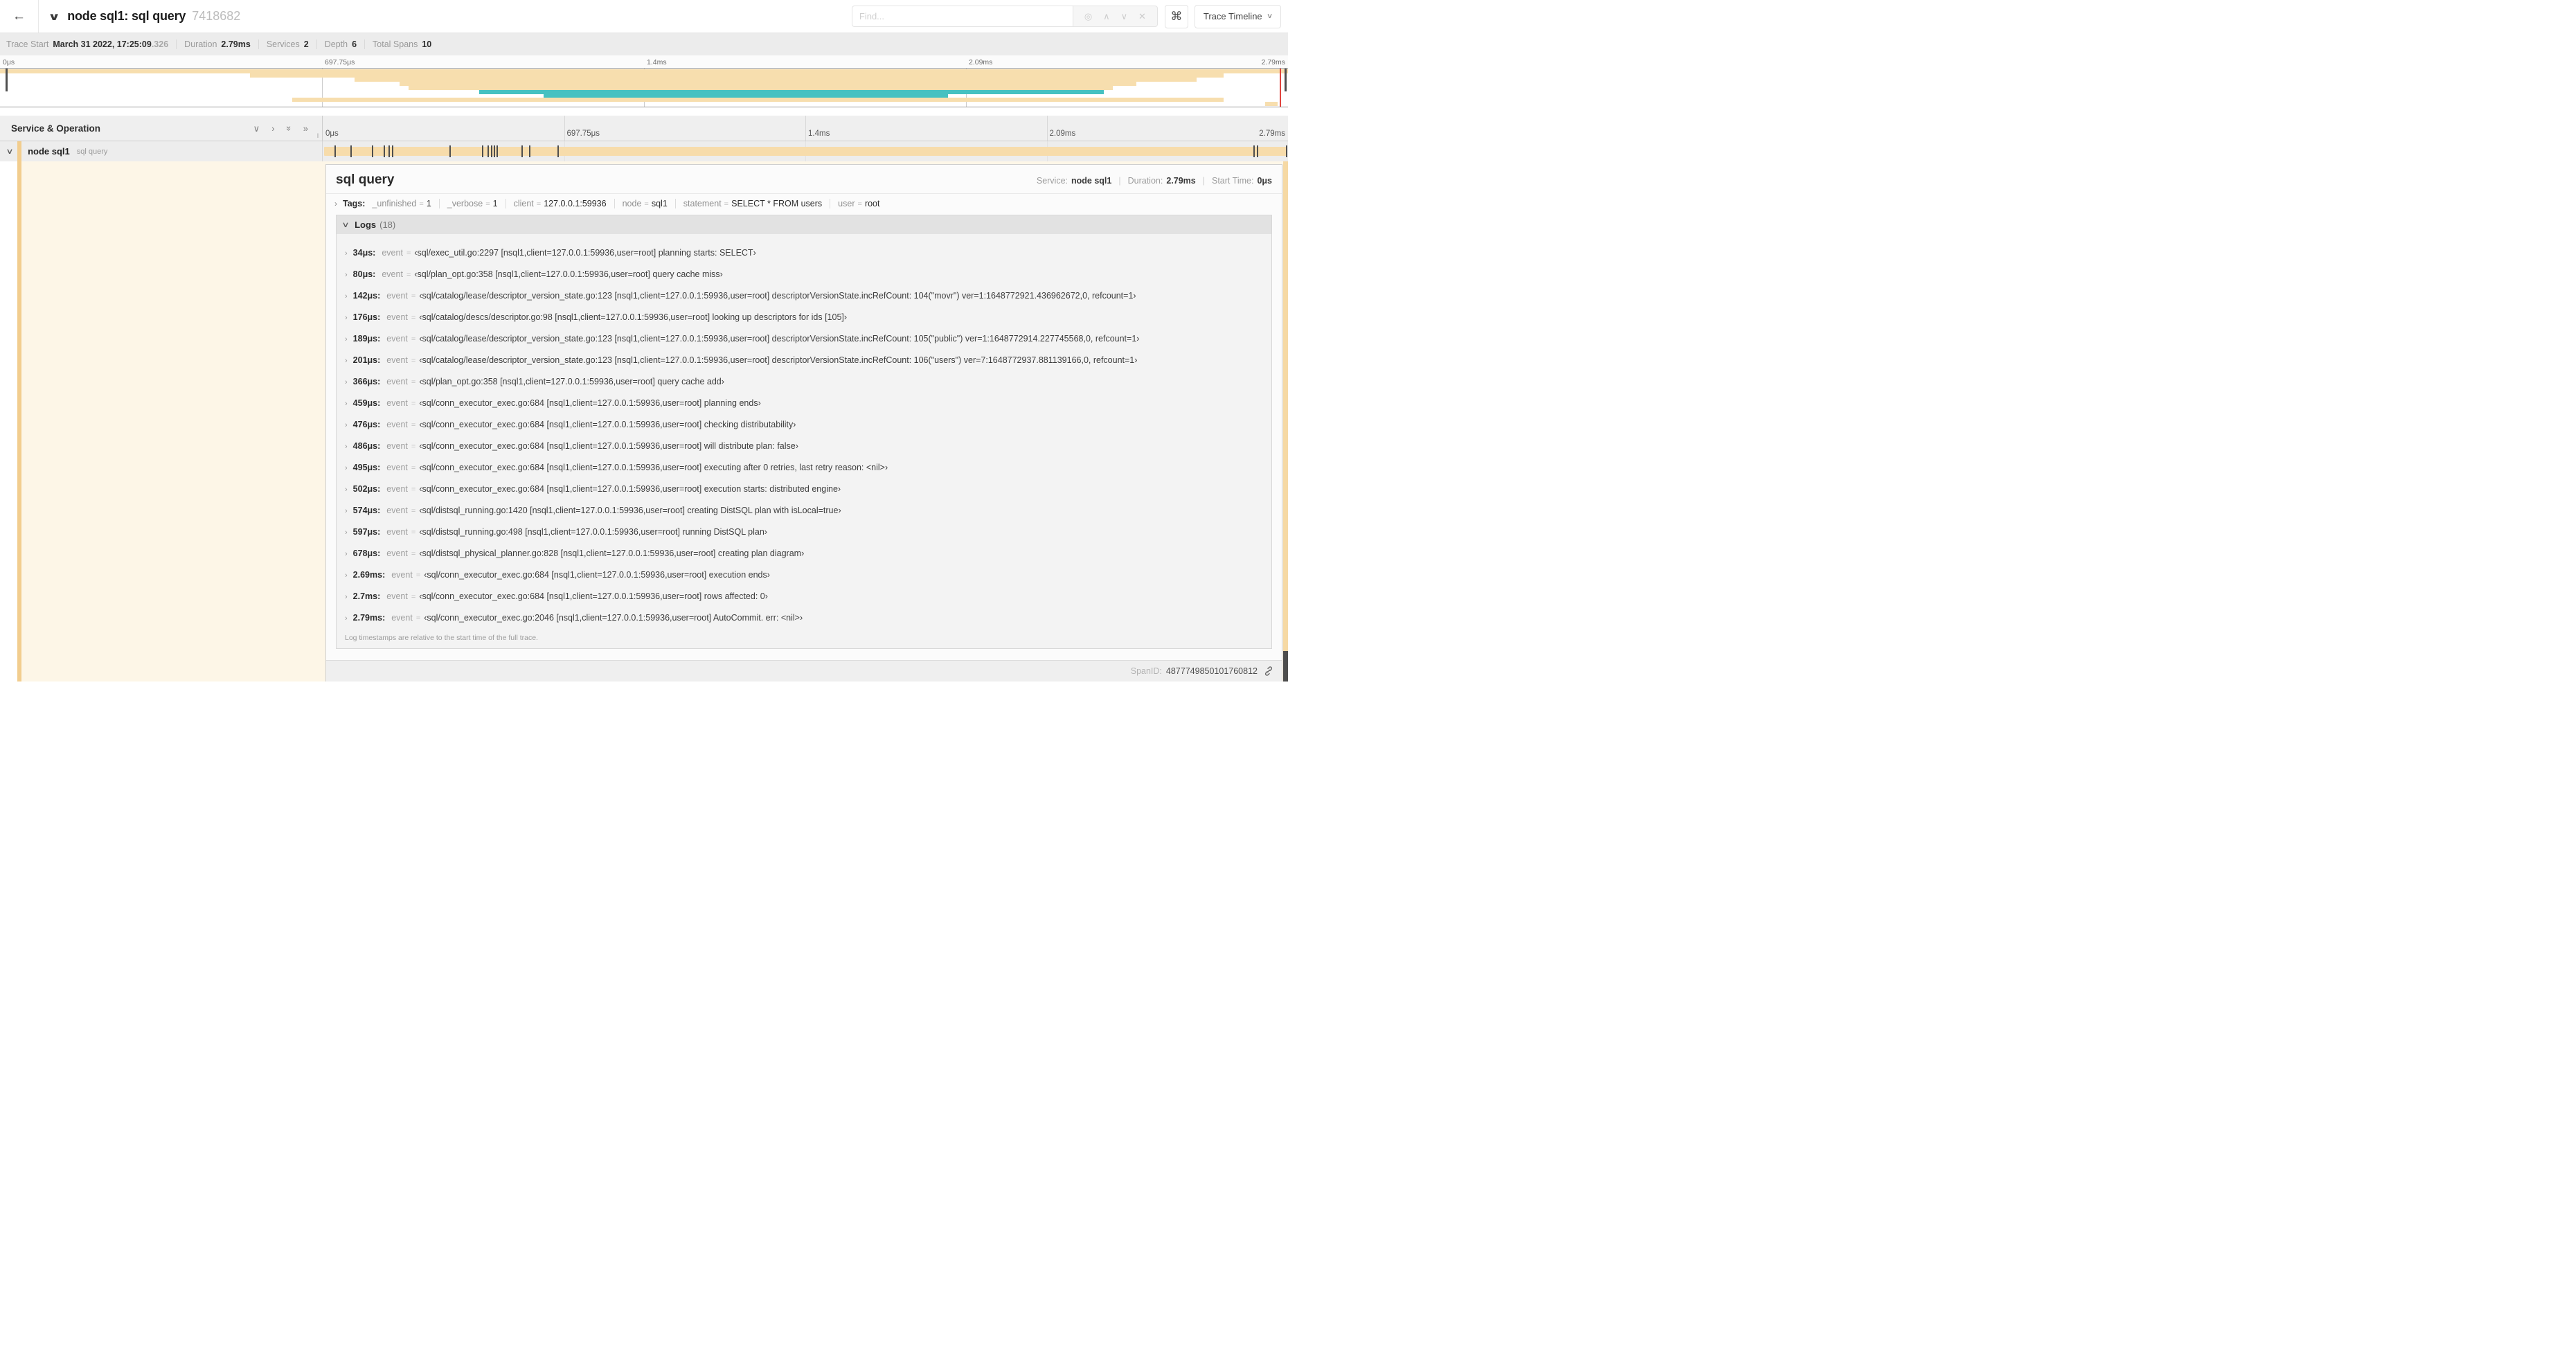 This screenshot has height=1363, width=2576. I want to click on scrollbar-thumb, so click(1286, 667).